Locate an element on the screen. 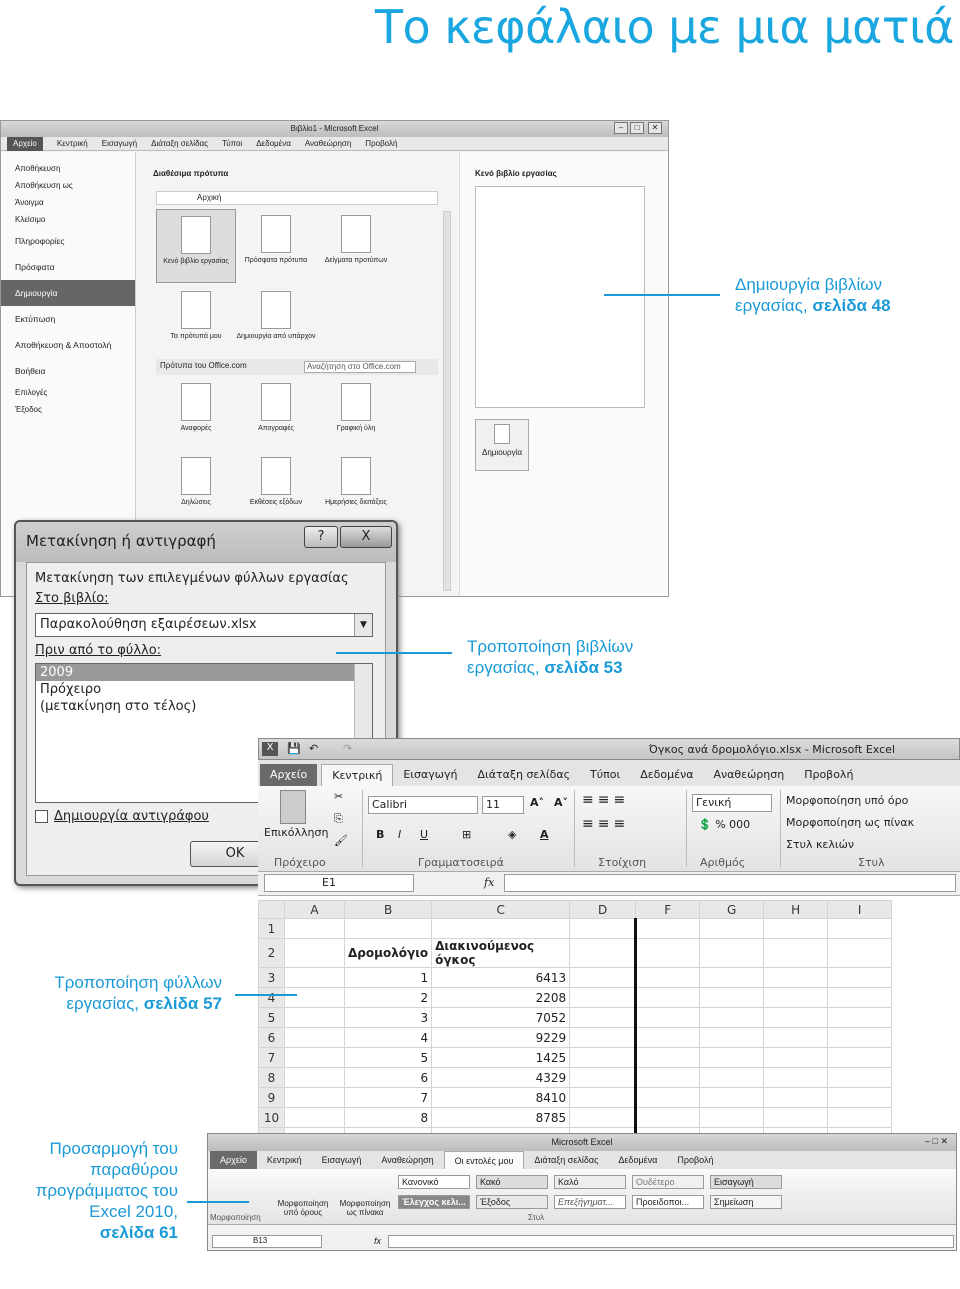 Image resolution: width=960 pixels, height=1289 pixels. column-header: B is located at coordinates (388, 909).